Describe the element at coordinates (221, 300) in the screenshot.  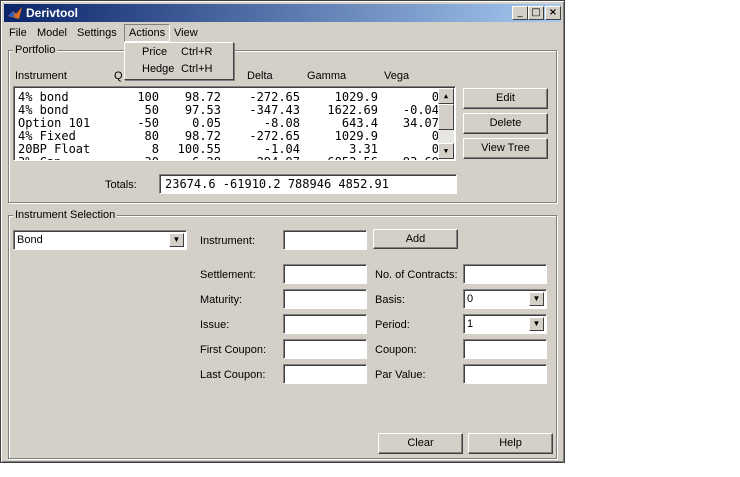
I see `maturity-label: Maturity:` at that location.